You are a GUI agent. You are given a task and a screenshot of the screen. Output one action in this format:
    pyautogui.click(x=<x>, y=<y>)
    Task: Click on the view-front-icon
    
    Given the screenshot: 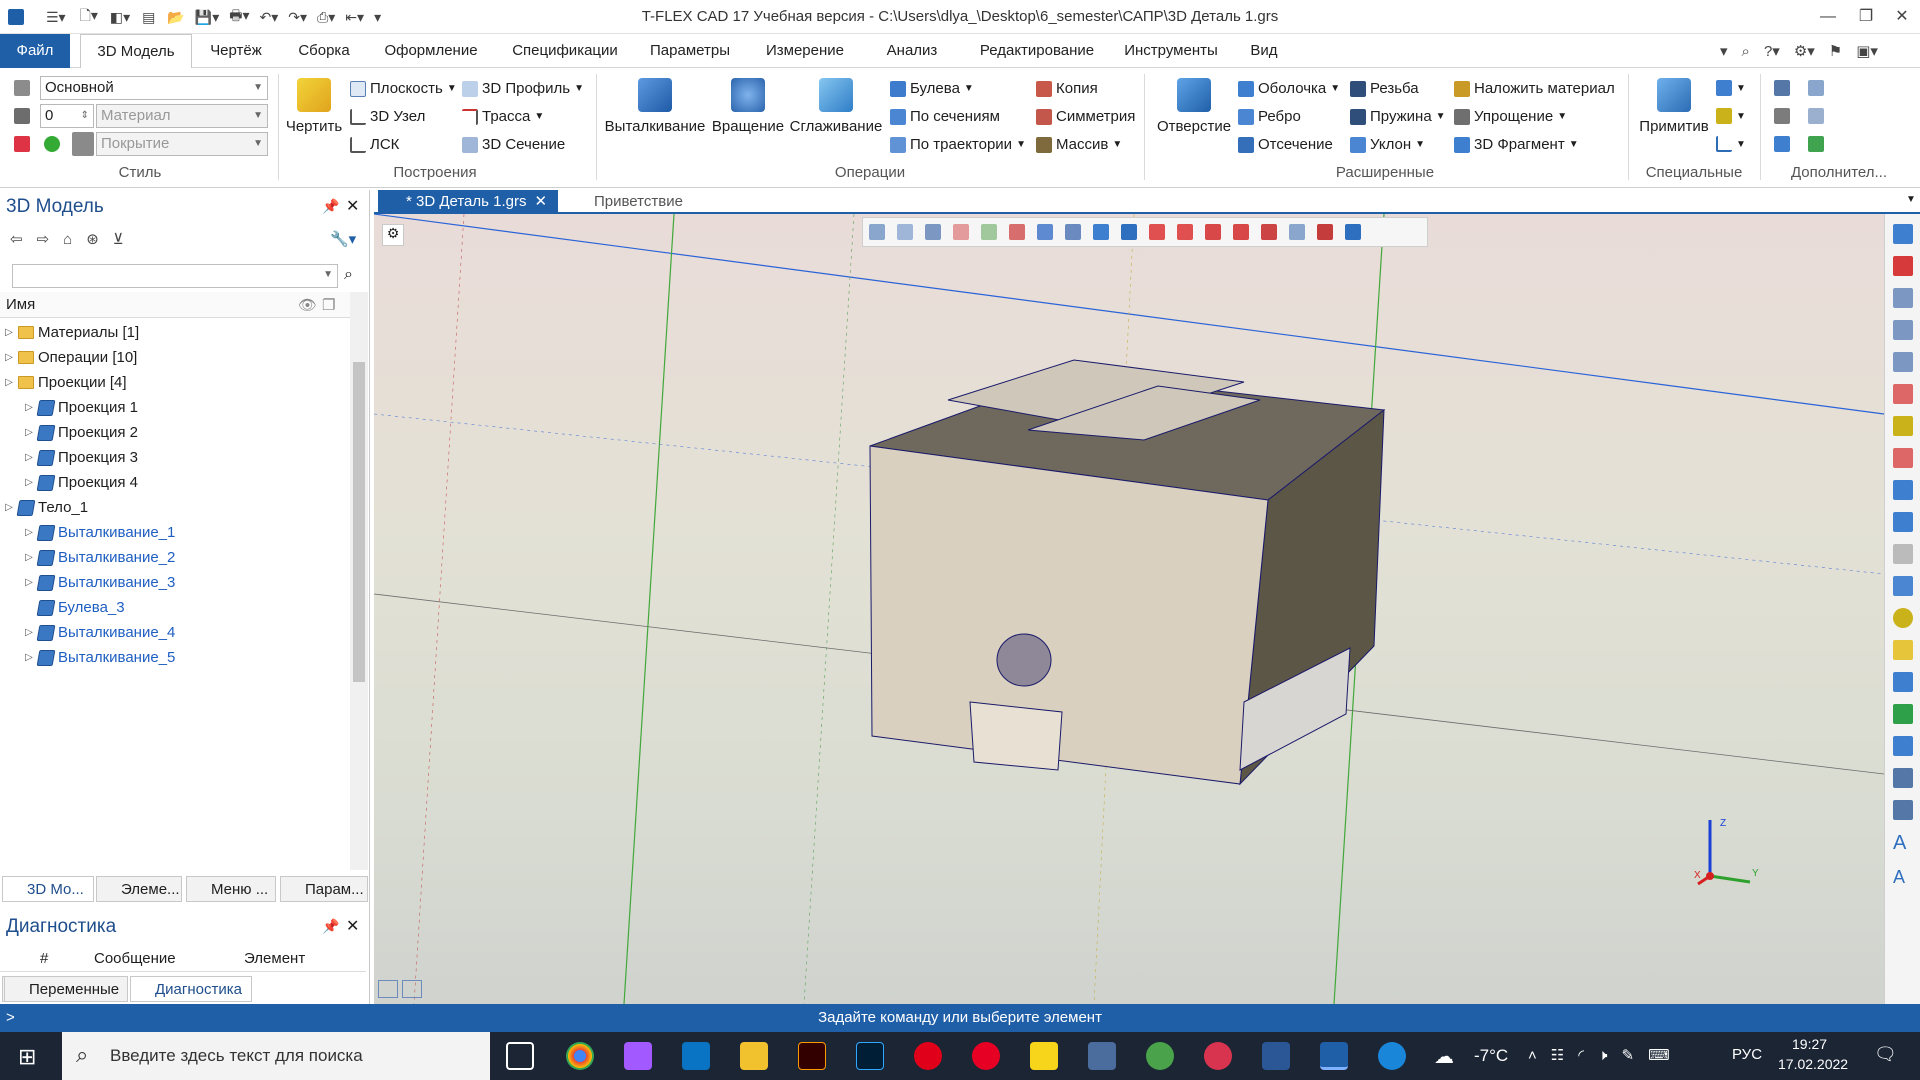 What is the action you would take?
    pyautogui.click(x=1157, y=232)
    